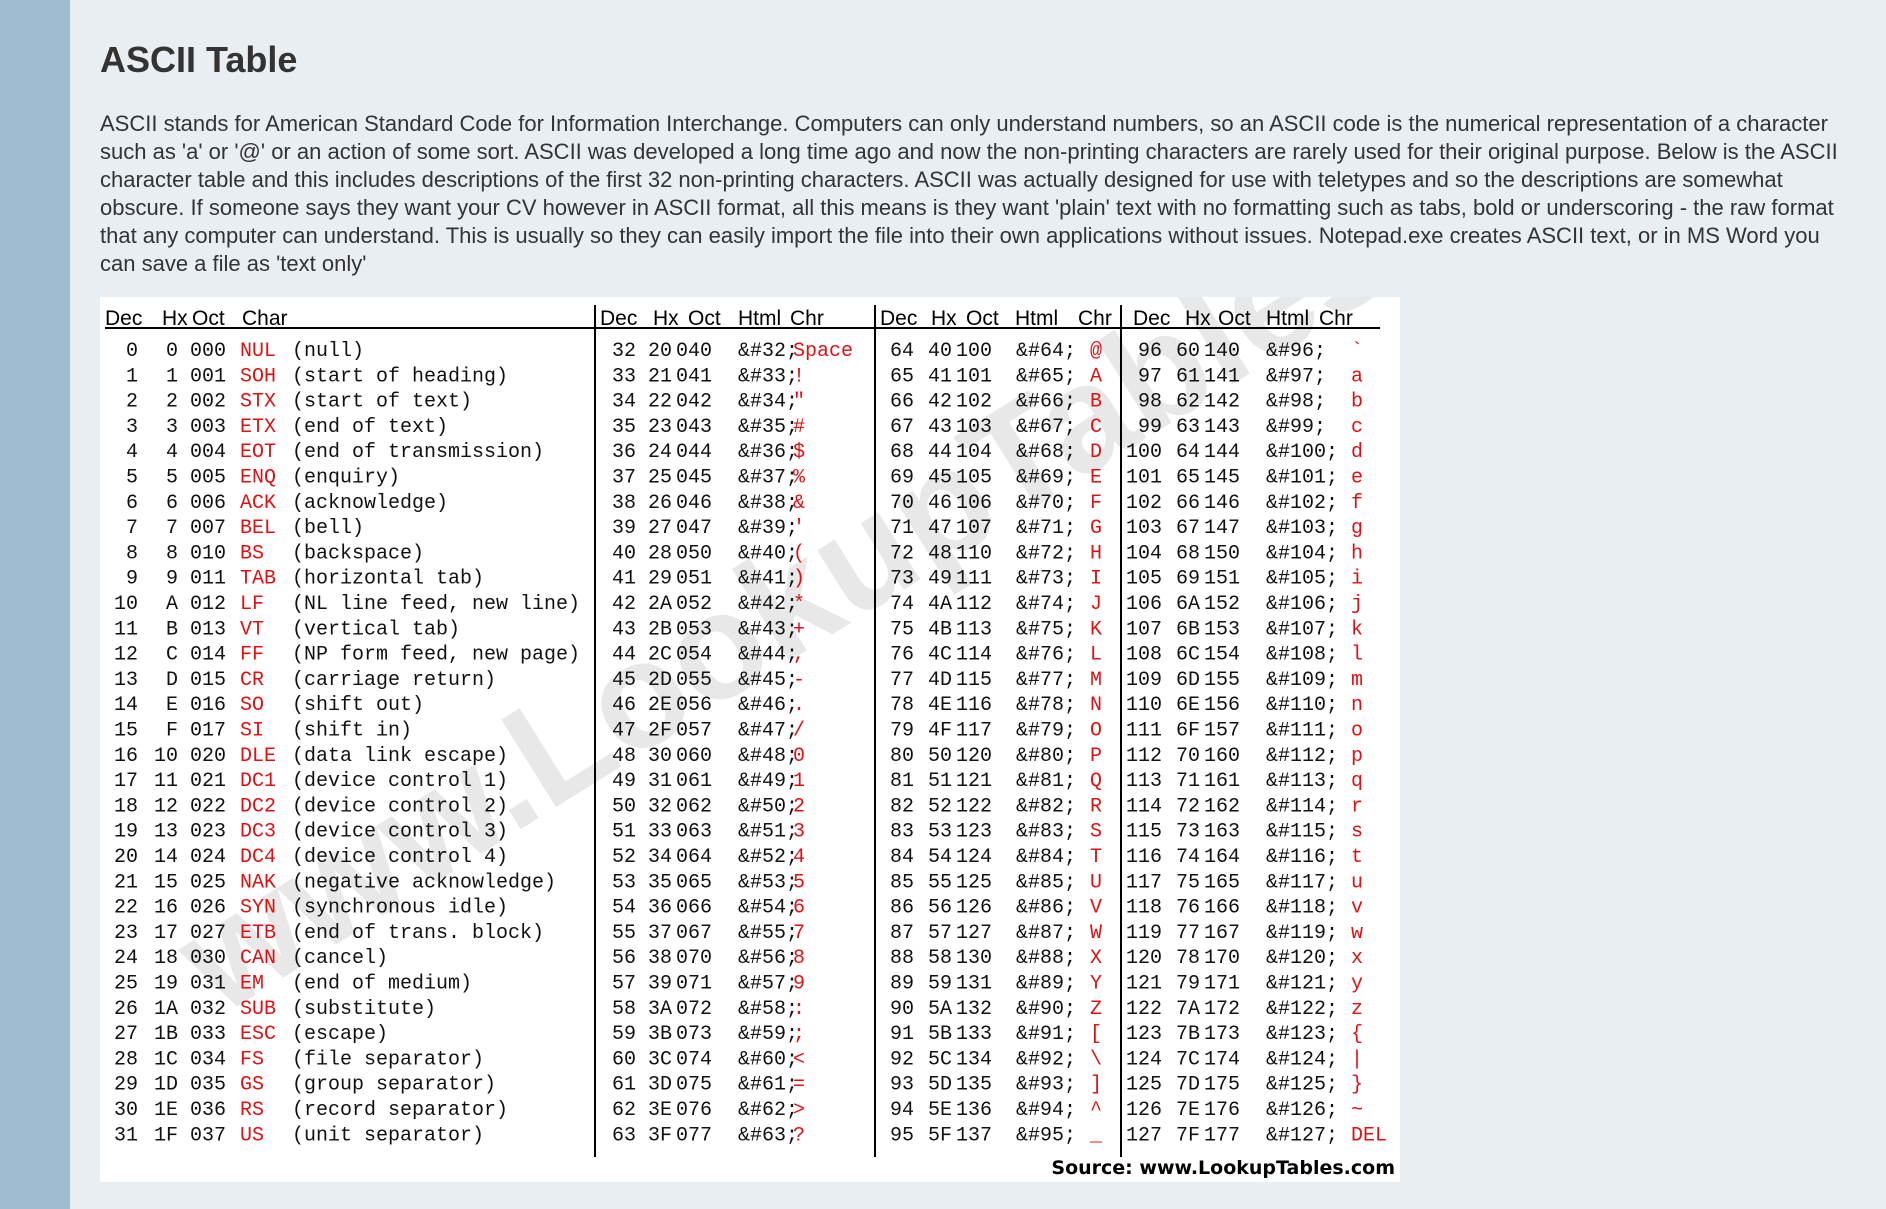  I want to click on hex-cell: 1, so click(172, 376).